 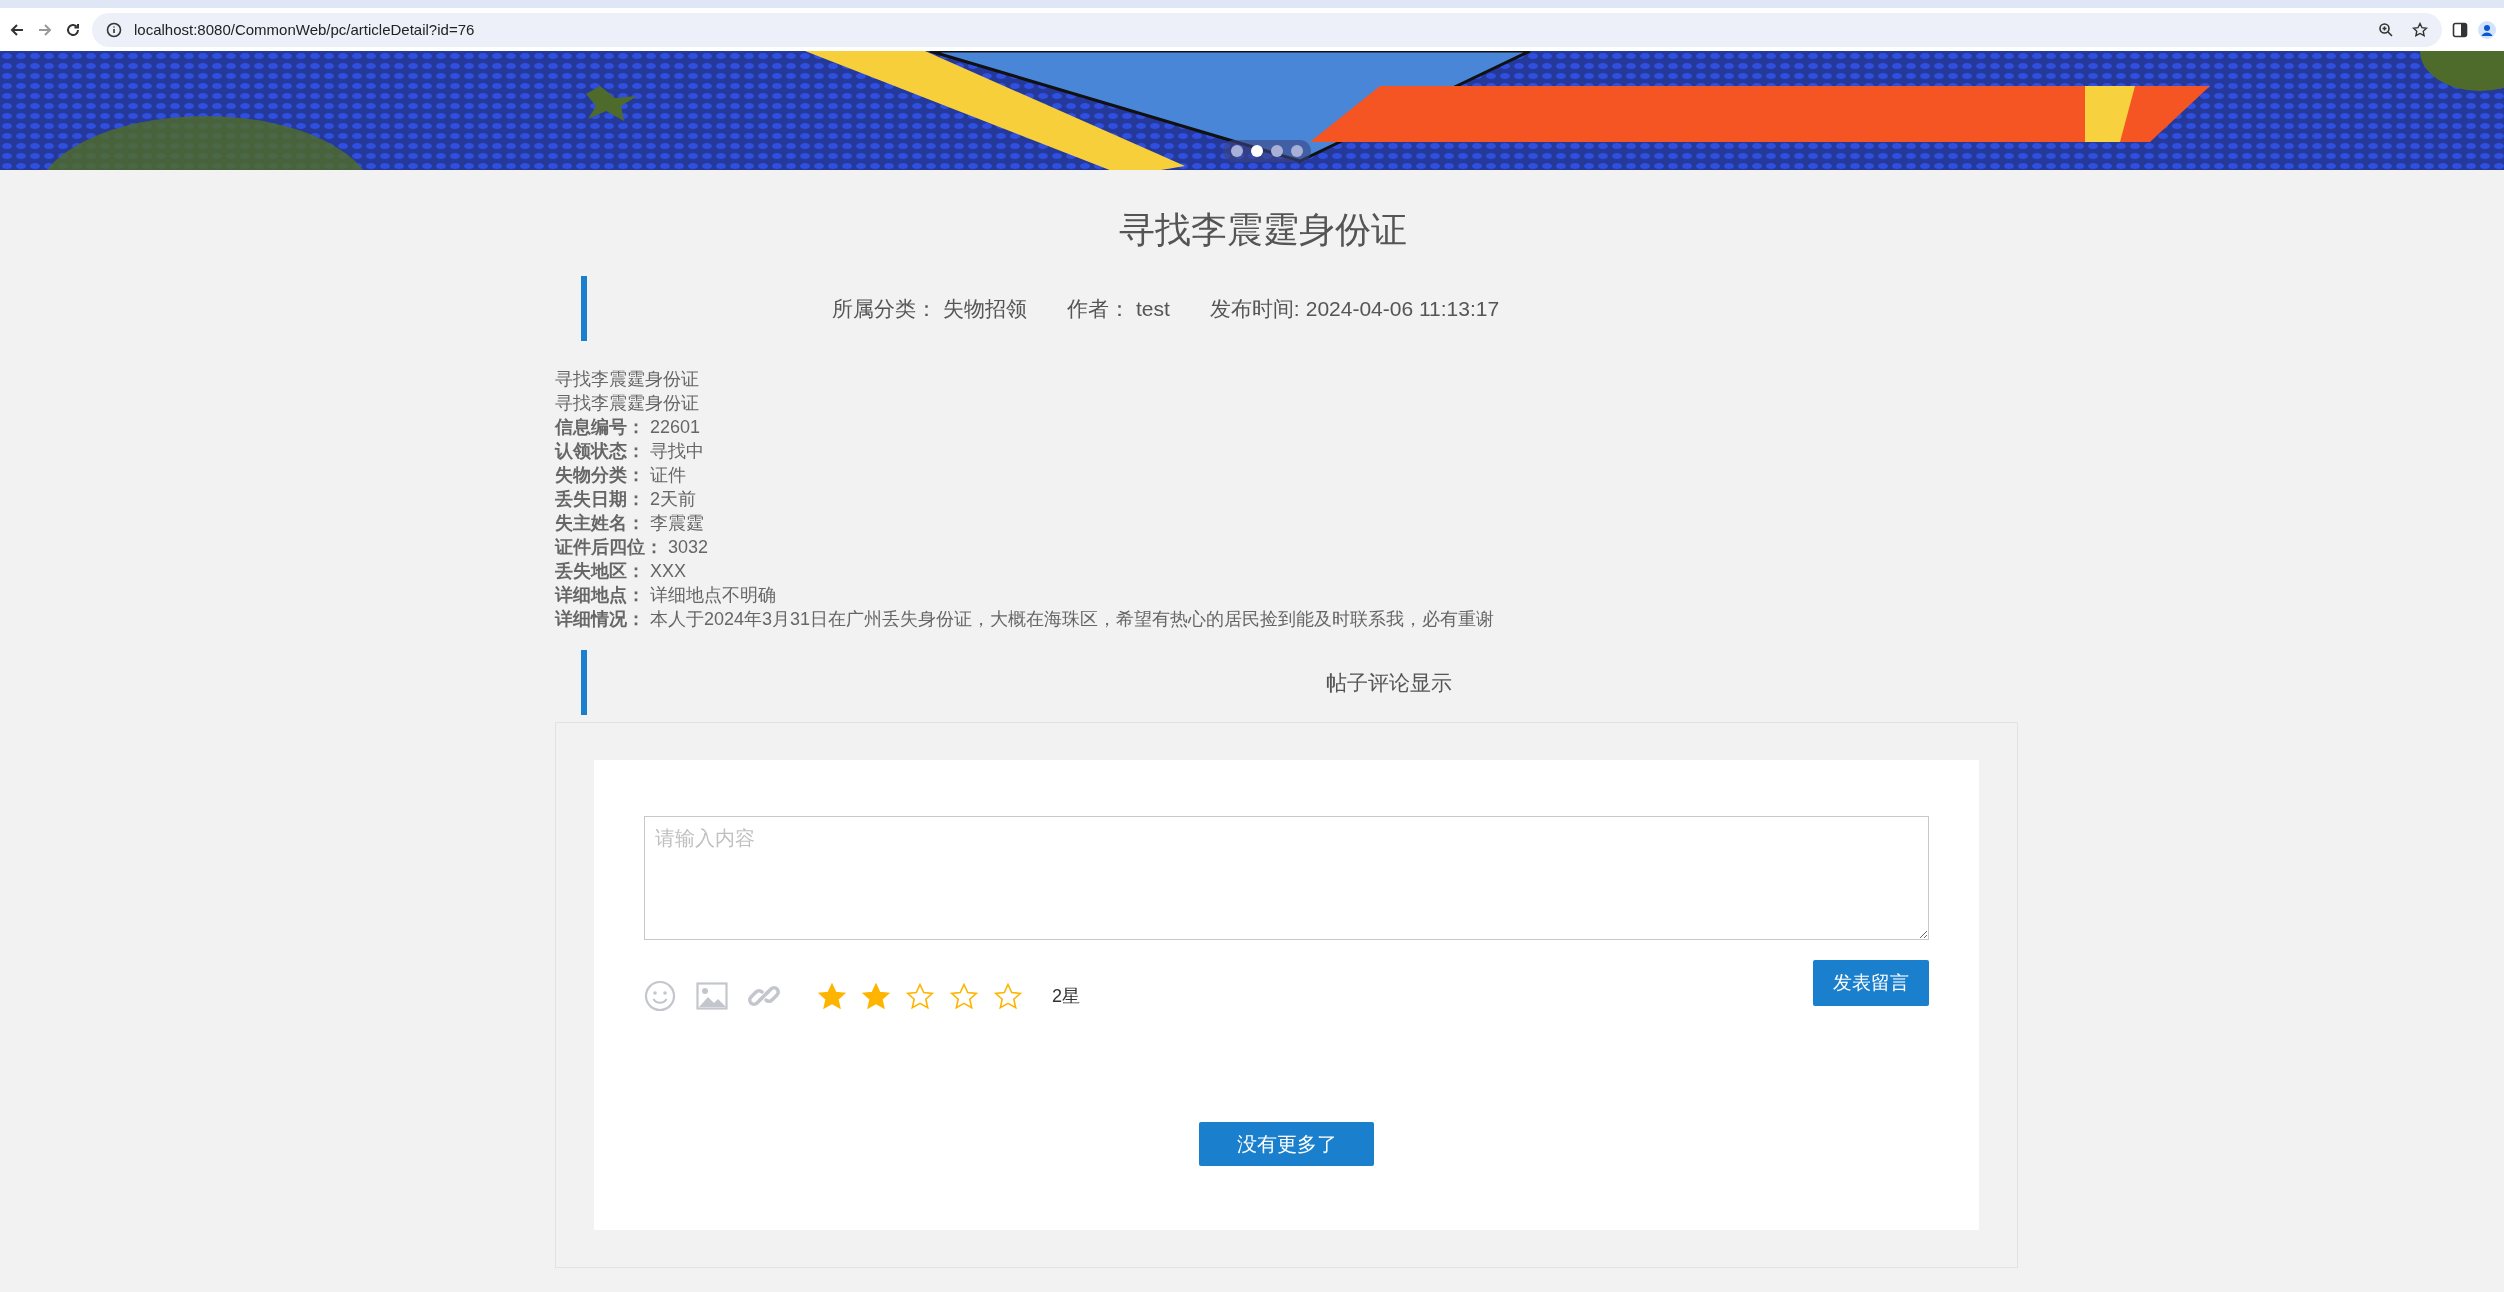 I want to click on article-title: 寻找李震霆身份证, so click(x=1262, y=230).